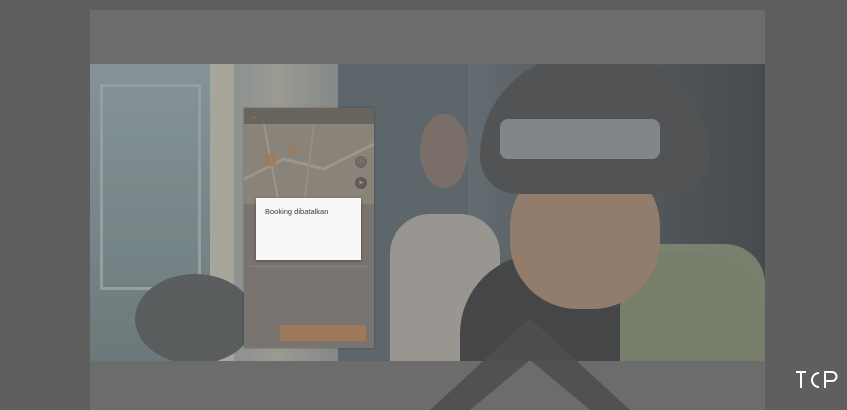 The height and width of the screenshot is (410, 847). What do you see at coordinates (309, 116) in the screenshot?
I see `phone-app-bar: ←` at bounding box center [309, 116].